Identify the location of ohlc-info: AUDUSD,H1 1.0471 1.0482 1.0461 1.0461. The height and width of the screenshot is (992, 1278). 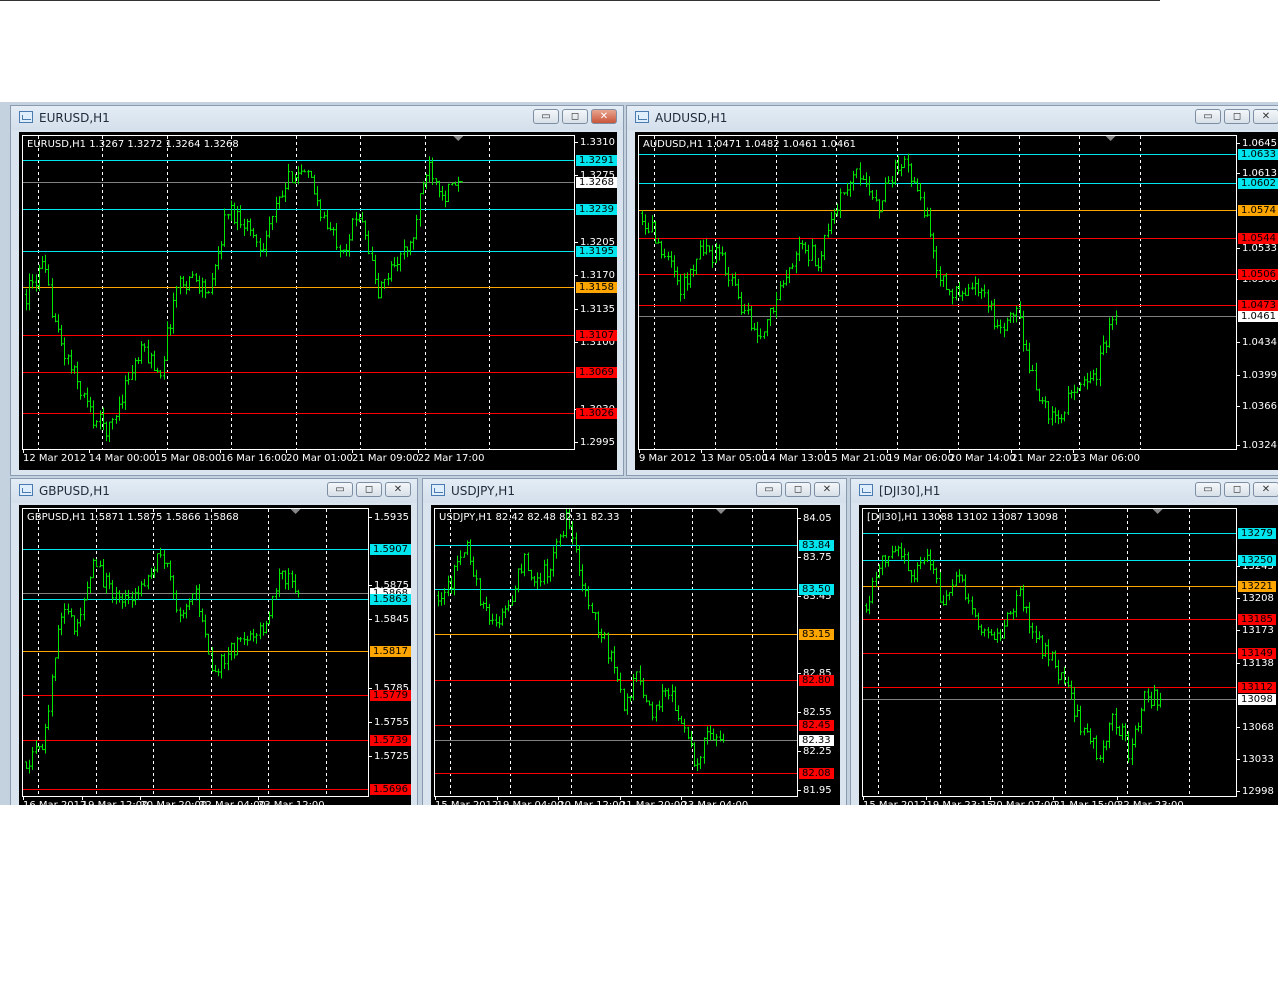
(749, 144).